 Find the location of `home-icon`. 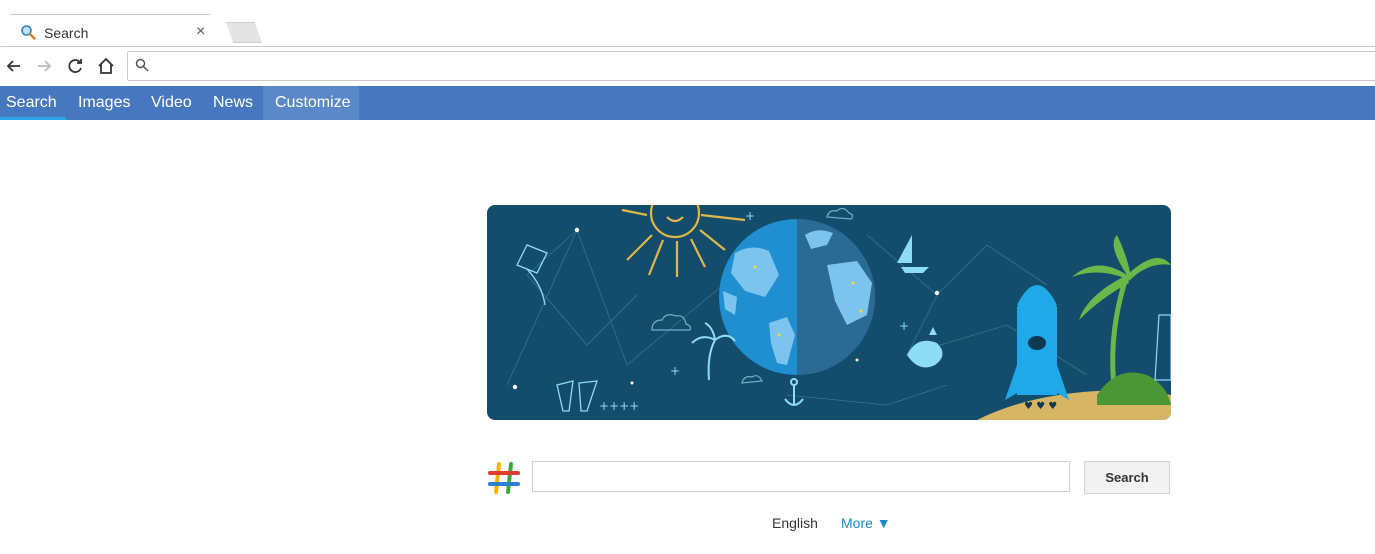

home-icon is located at coordinates (106, 66).